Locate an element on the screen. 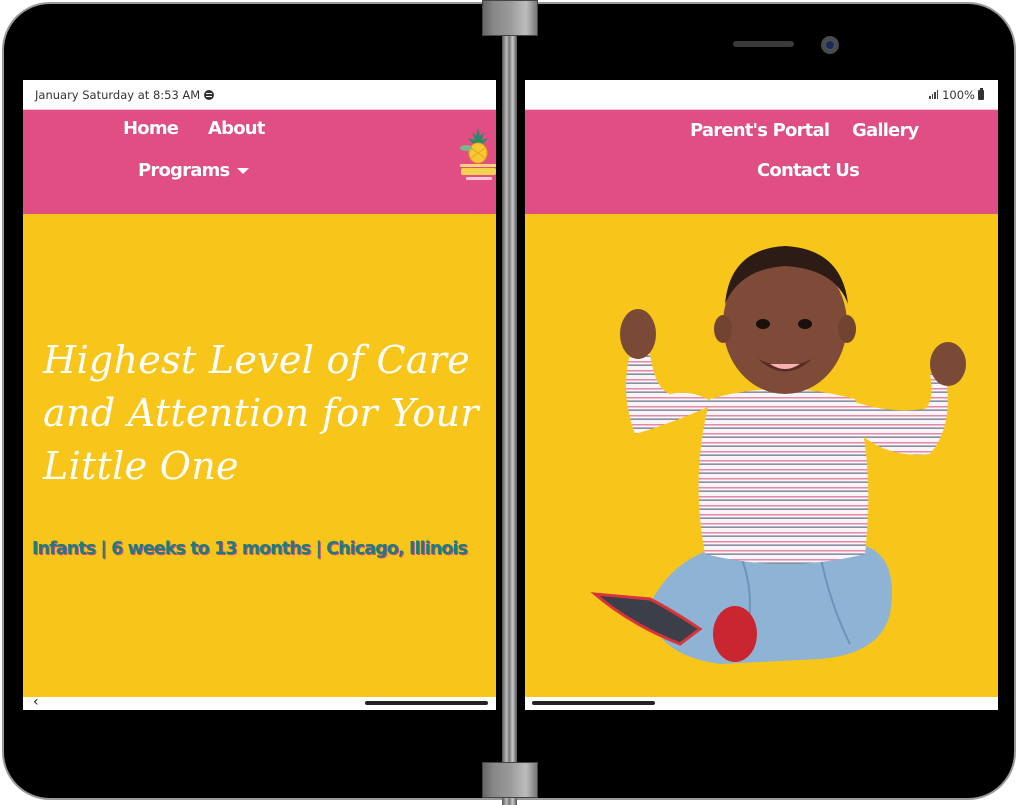  nav-contact-us-link: Contact Us is located at coordinates (808, 170).